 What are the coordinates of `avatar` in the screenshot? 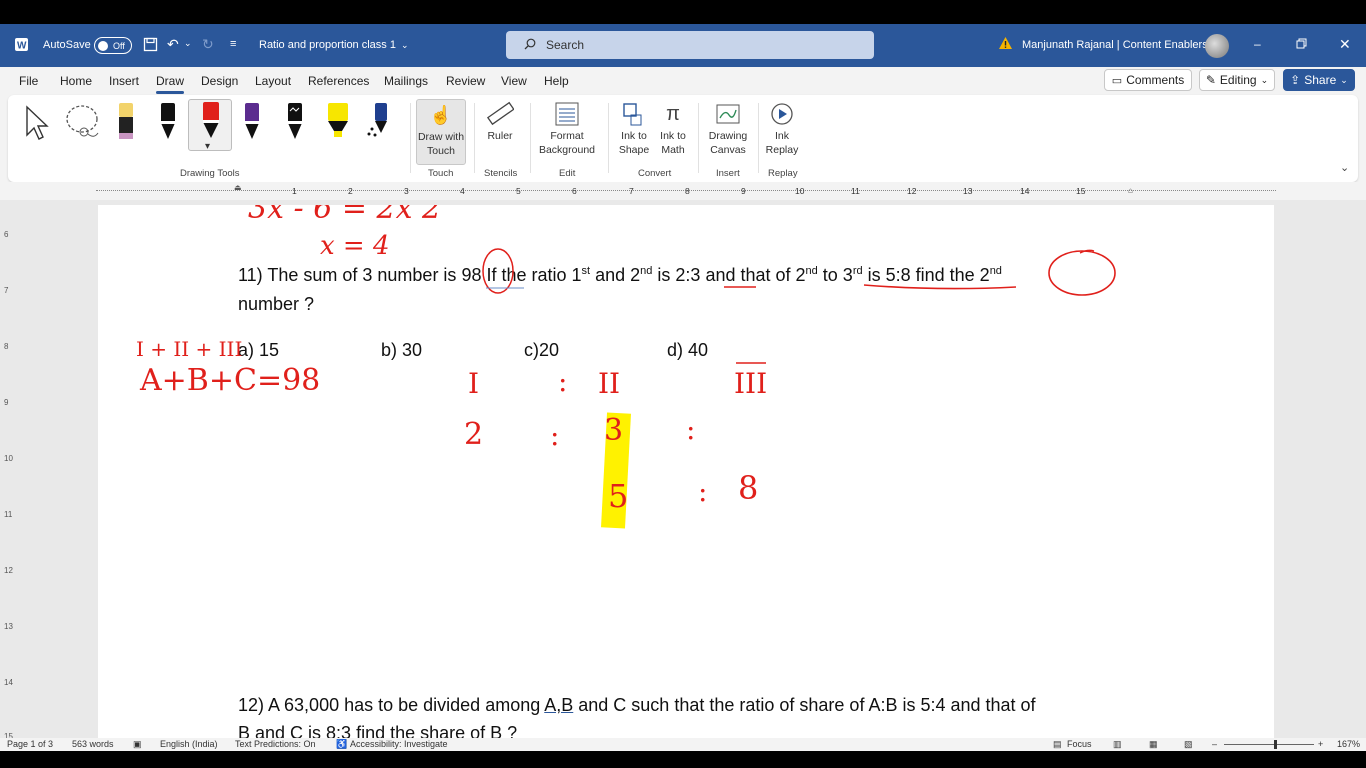 It's located at (1217, 46).